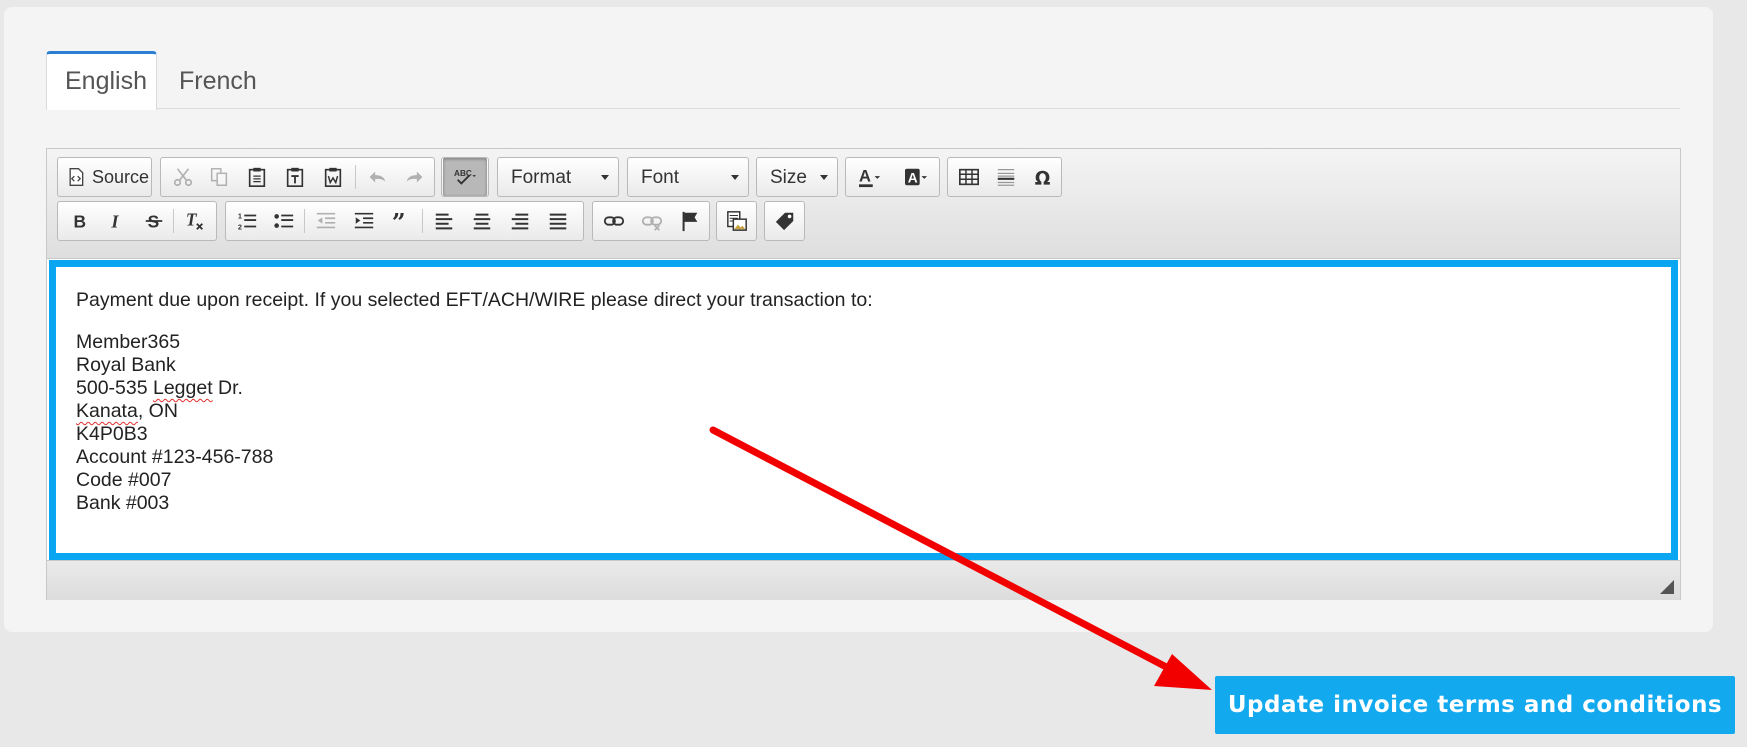 This screenshot has height=747, width=1747. I want to click on source-group: Source, so click(104, 177).